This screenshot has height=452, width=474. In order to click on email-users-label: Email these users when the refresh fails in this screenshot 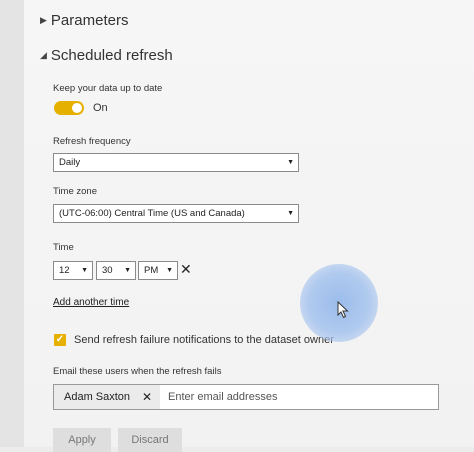, I will do `click(137, 371)`.